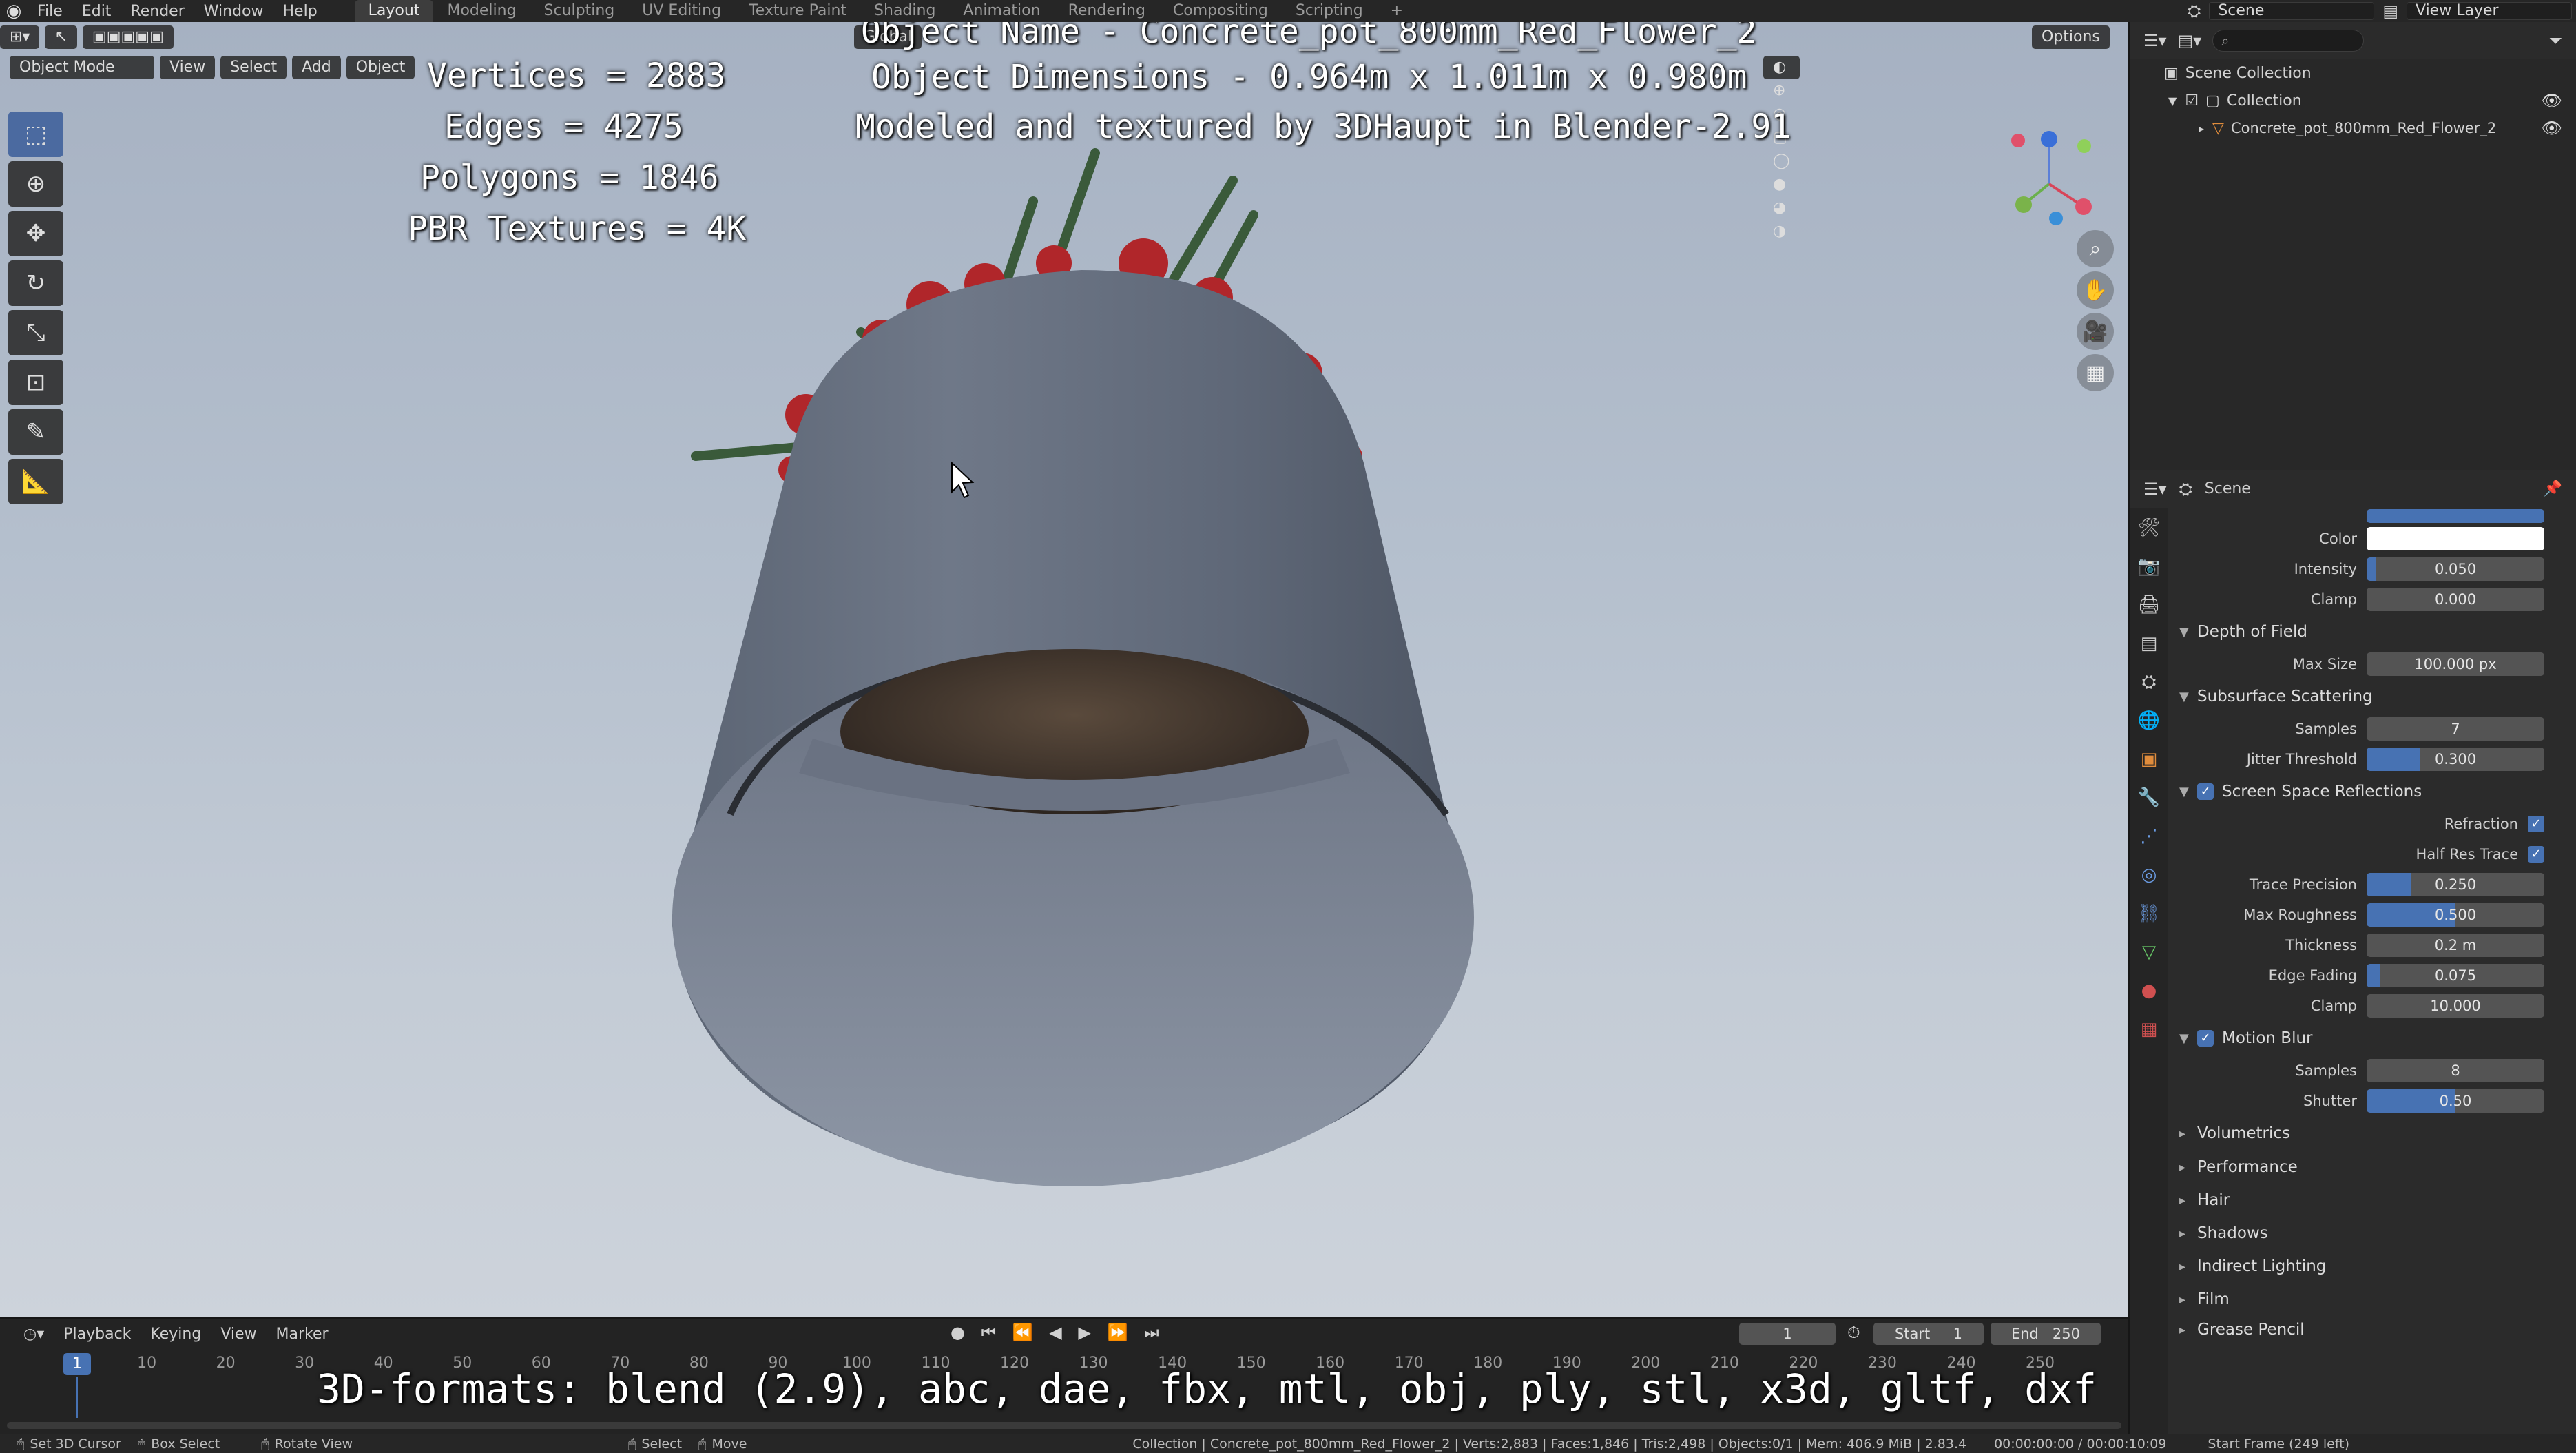 The width and height of the screenshot is (2576, 1453). I want to click on scene-selector: Scene, so click(2292, 11).